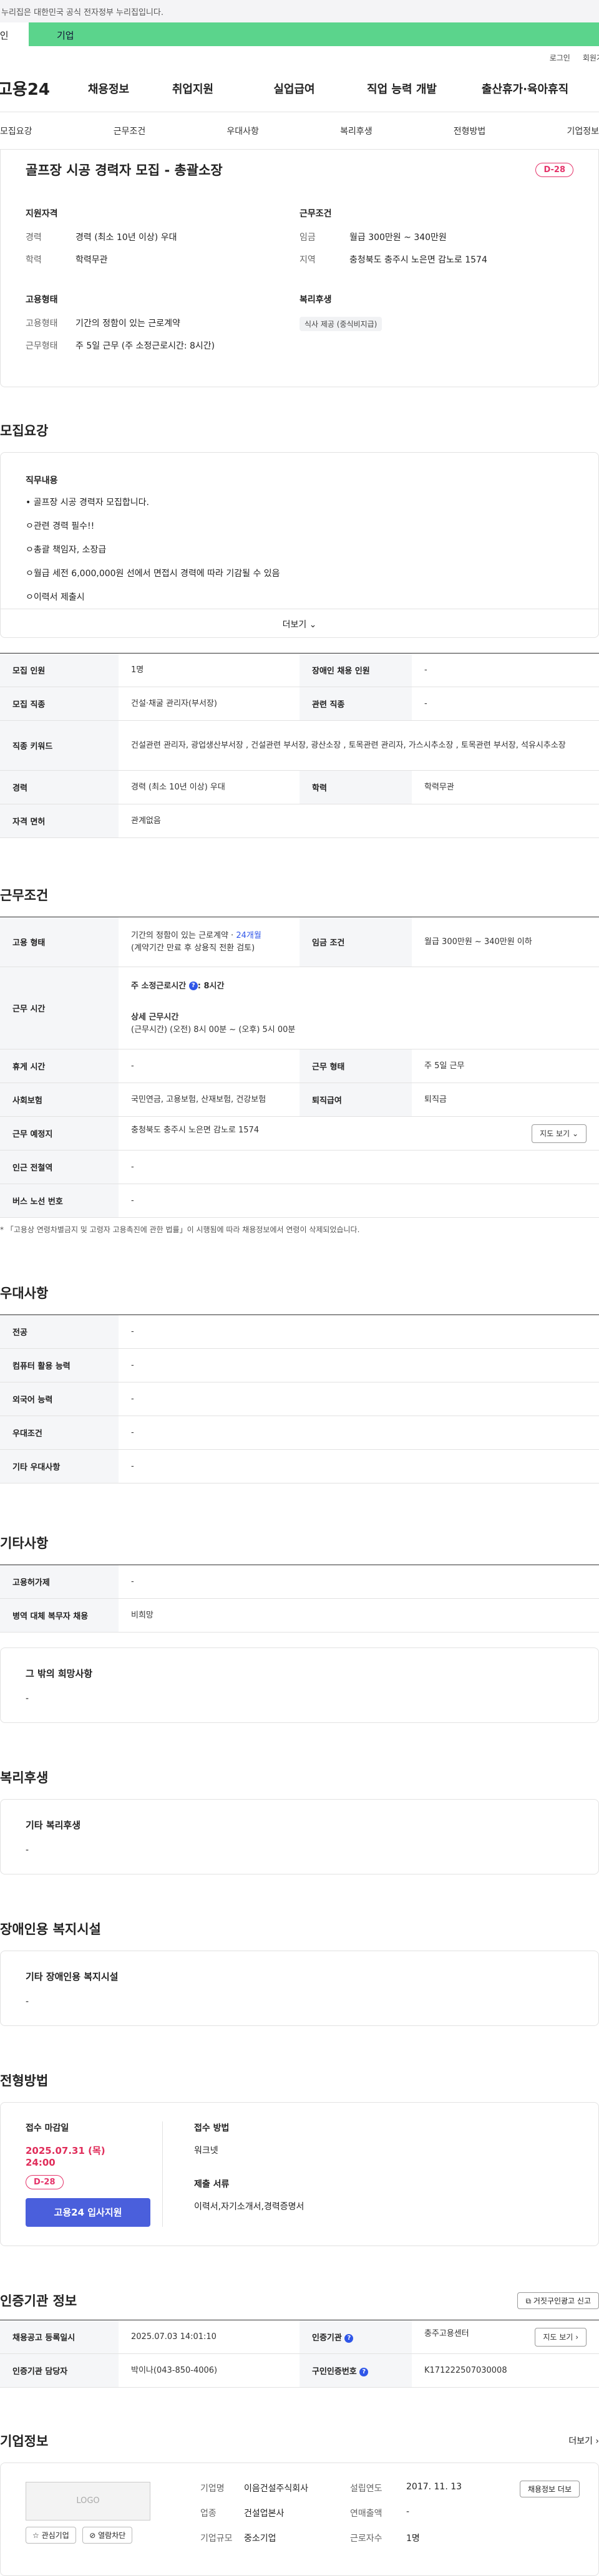 This screenshot has width=599, height=2576. What do you see at coordinates (108, 88) in the screenshot?
I see `gnb-item-jobs: 채용정보` at bounding box center [108, 88].